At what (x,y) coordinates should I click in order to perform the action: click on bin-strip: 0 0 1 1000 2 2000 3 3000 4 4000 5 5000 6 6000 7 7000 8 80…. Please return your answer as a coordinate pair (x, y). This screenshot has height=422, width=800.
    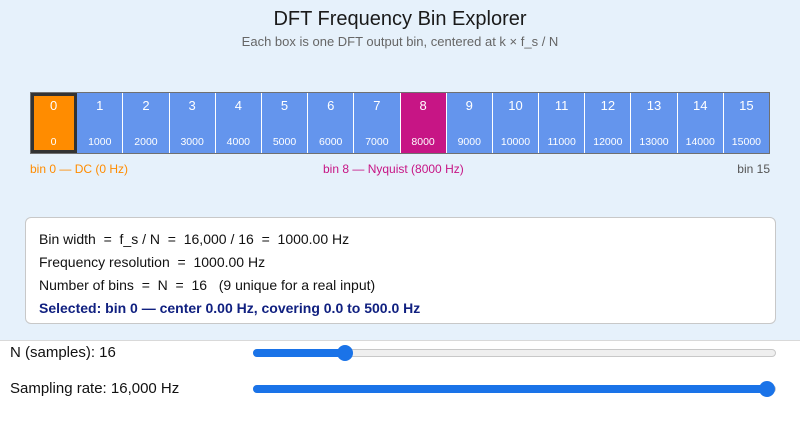
    Looking at the image, I should click on (400, 123).